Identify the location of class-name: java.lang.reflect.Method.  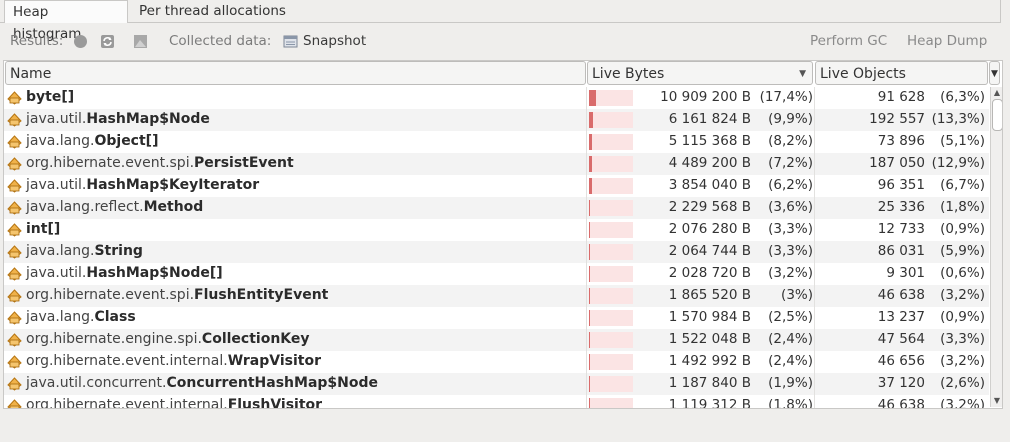
(114, 207).